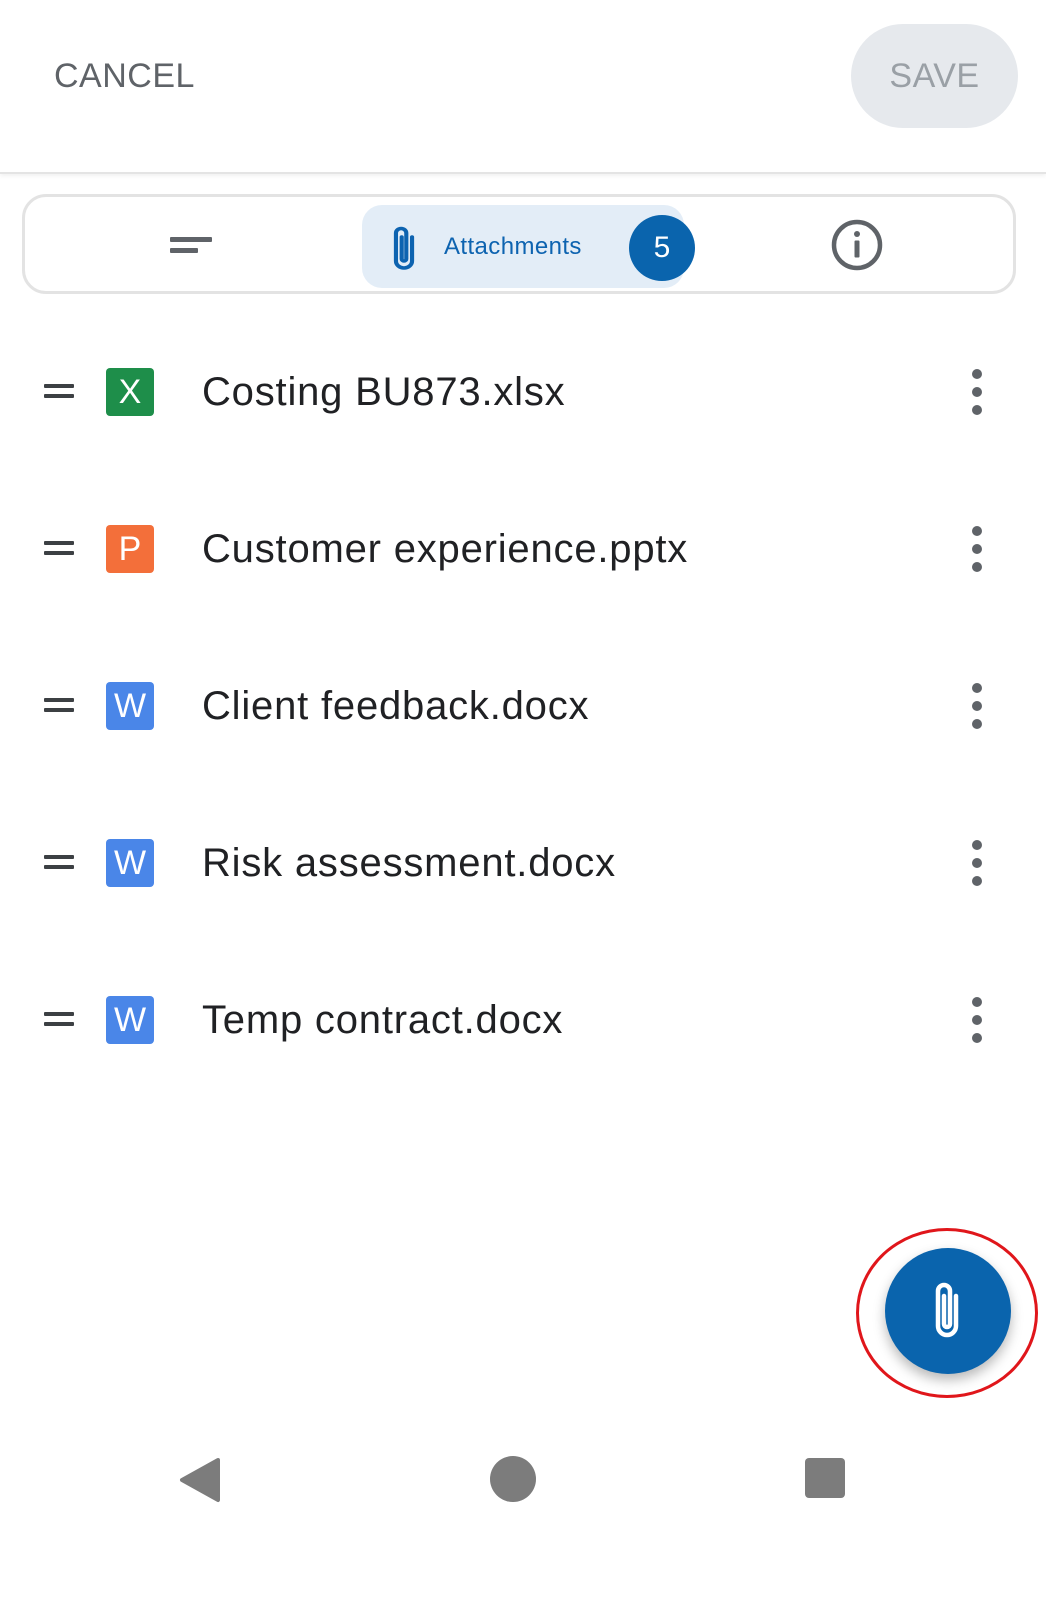  I want to click on section-tabs: Attachments 5, so click(519, 244).